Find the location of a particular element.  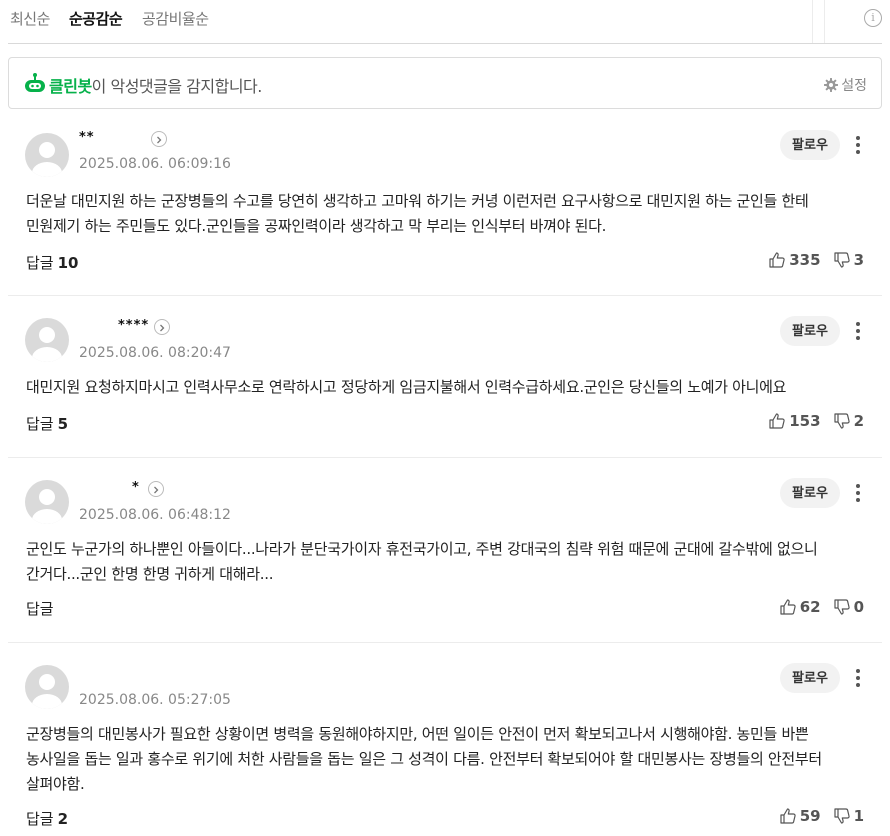

comment-author: * is located at coordinates (136, 487).